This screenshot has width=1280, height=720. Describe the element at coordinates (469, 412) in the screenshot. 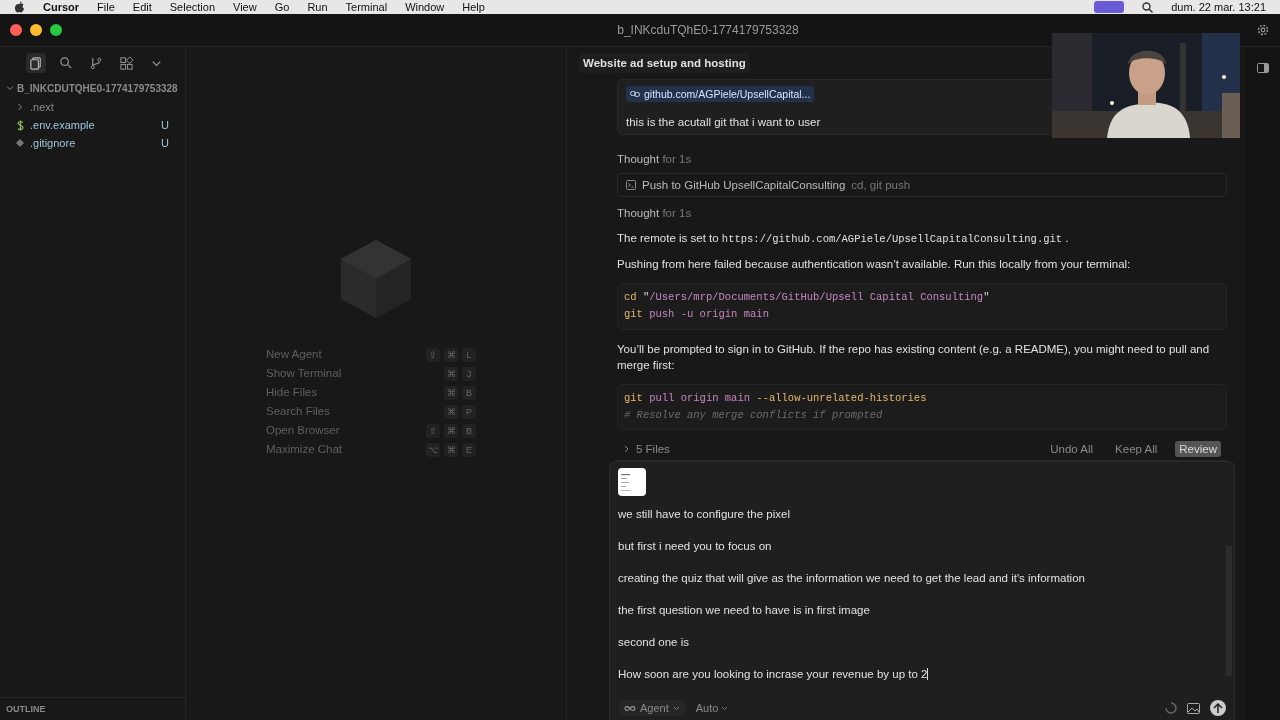

I see `key-cap: P` at that location.